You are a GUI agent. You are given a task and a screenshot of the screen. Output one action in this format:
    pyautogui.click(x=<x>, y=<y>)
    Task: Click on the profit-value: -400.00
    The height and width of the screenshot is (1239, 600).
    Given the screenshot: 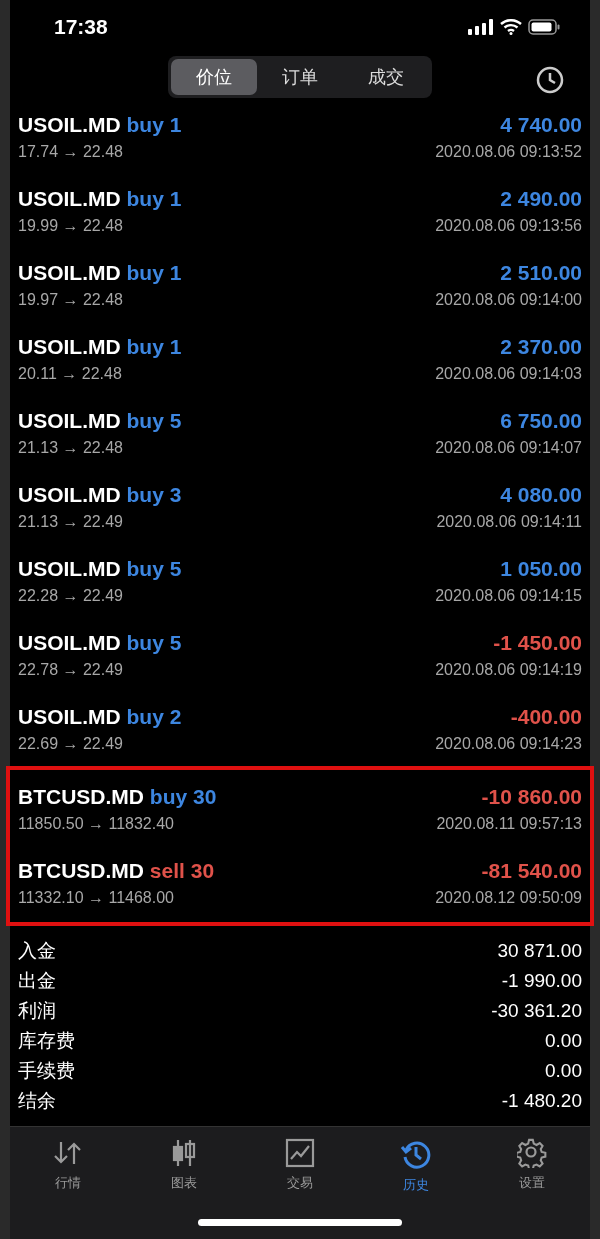 What is the action you would take?
    pyautogui.click(x=546, y=716)
    